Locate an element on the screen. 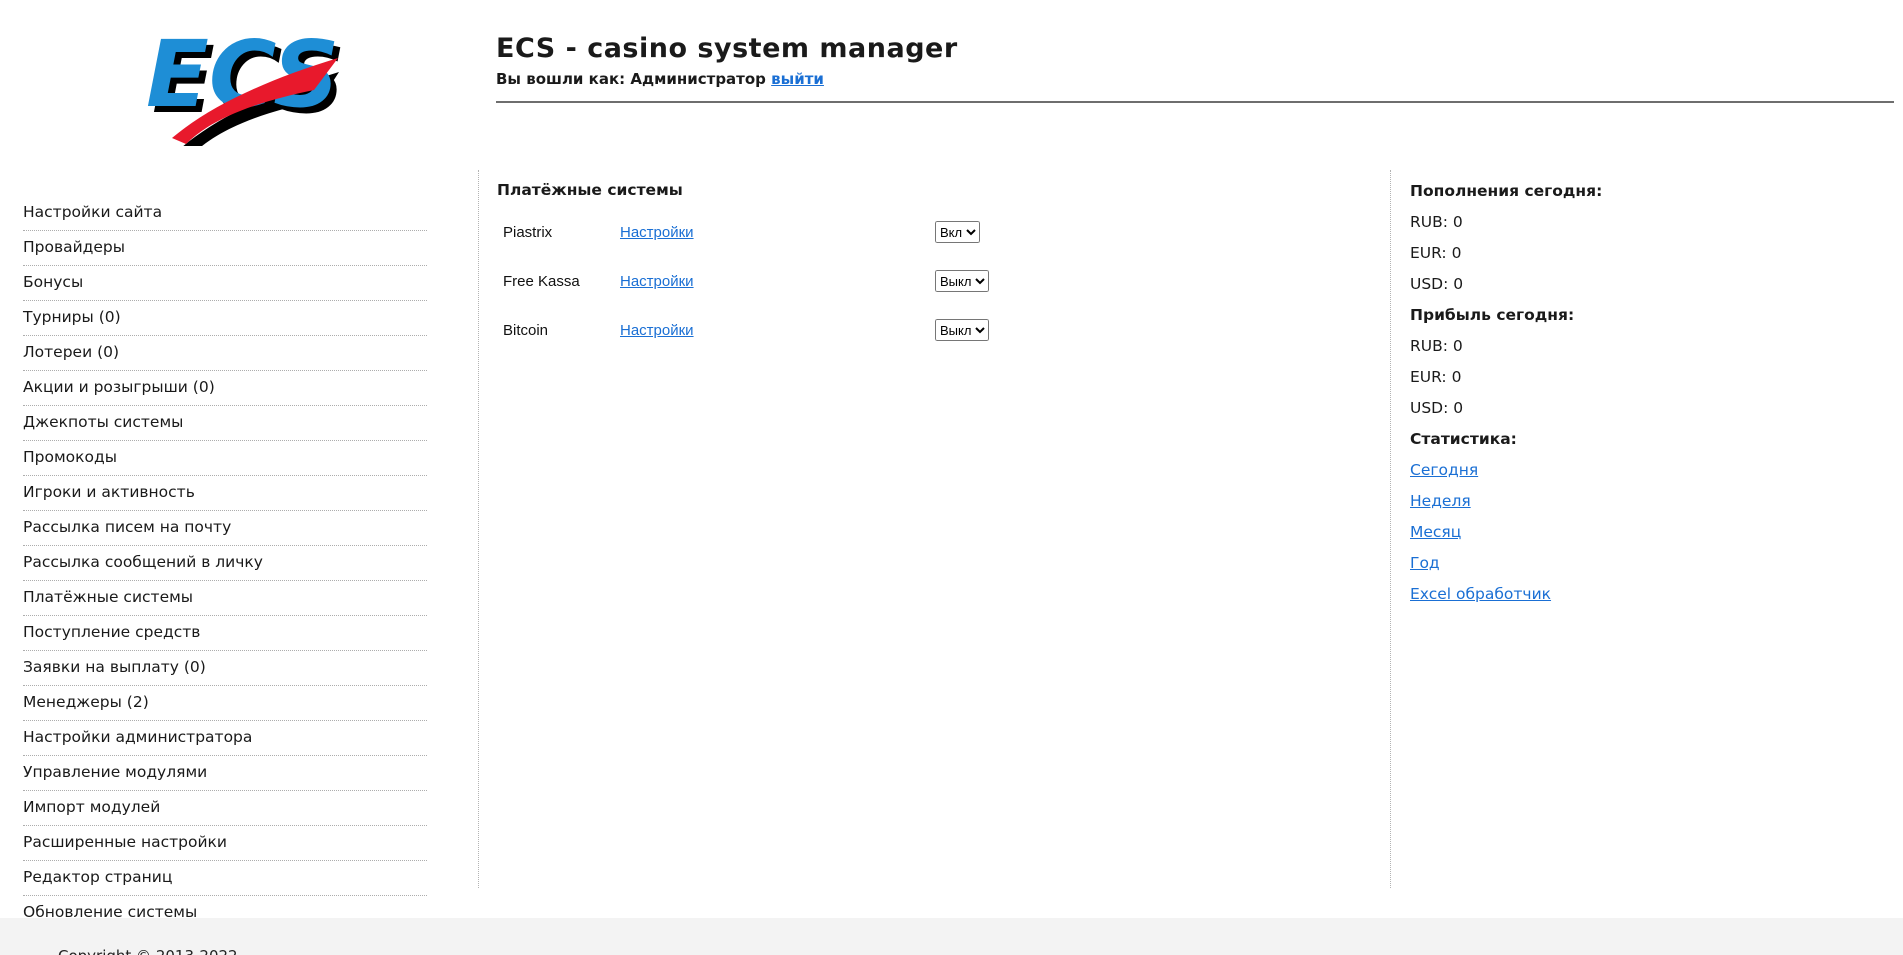  profit-eur: EUR: 0 is located at coordinates (1436, 377).